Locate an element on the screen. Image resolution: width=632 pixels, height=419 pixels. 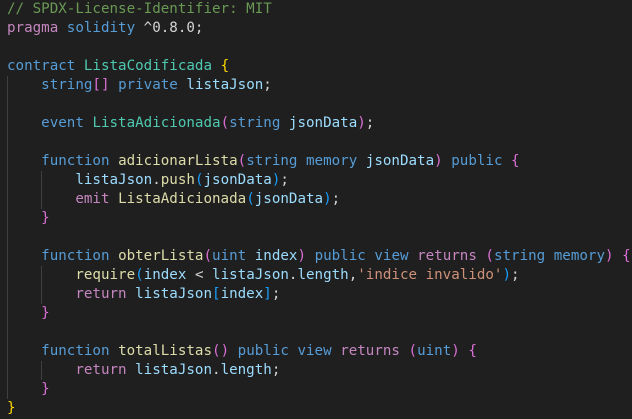
code-token-function: ListaAdicionada is located at coordinates (182, 199).